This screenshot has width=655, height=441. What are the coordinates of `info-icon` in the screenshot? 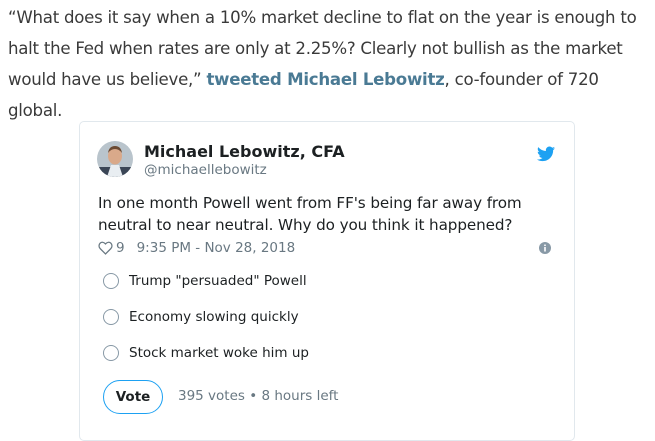 It's located at (545, 248).